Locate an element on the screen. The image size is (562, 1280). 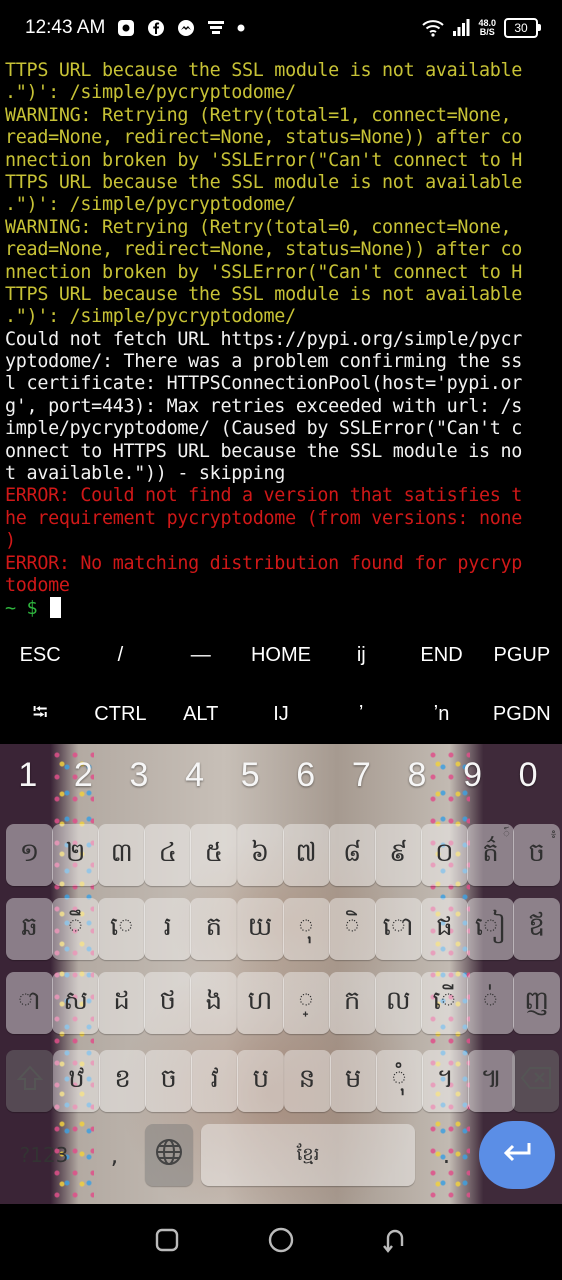
key-label: ញ is located at coordinates (536, 1001).